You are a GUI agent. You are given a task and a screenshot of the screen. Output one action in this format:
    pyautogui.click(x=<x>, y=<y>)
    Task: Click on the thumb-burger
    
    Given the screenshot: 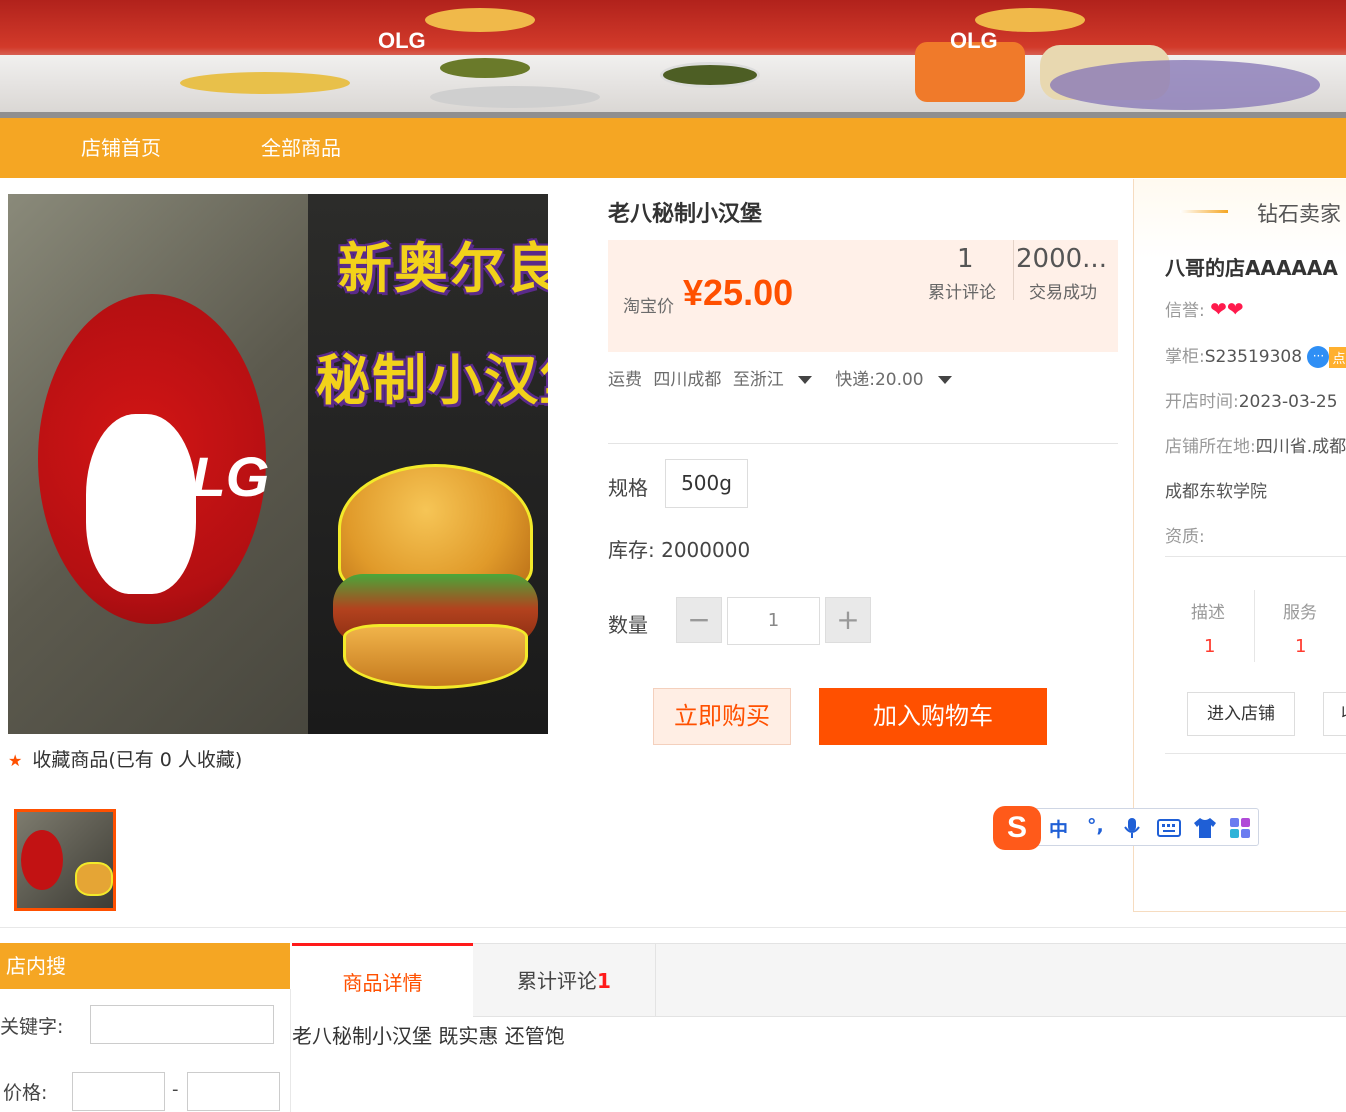 What is the action you would take?
    pyautogui.click(x=94, y=879)
    